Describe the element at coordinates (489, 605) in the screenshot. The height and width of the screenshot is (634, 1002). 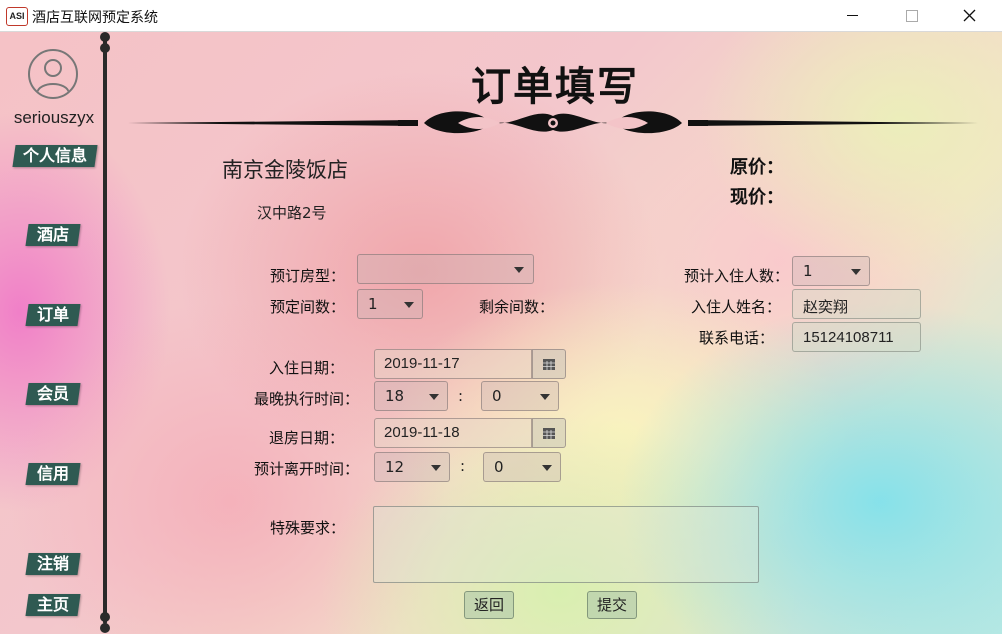
I see `back-button: 返回` at that location.